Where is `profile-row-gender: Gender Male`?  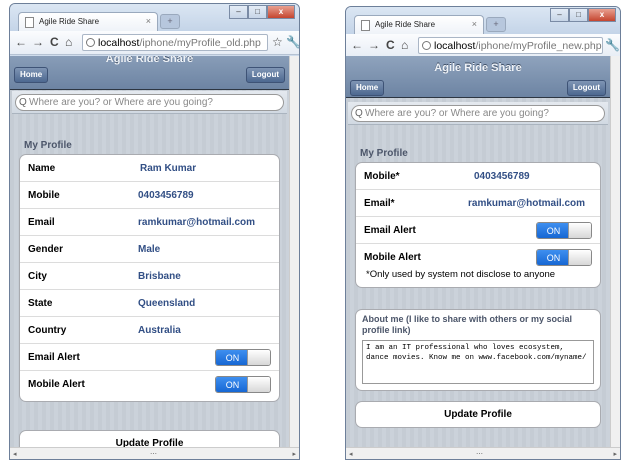 profile-row-gender: Gender Male is located at coordinates (149, 249).